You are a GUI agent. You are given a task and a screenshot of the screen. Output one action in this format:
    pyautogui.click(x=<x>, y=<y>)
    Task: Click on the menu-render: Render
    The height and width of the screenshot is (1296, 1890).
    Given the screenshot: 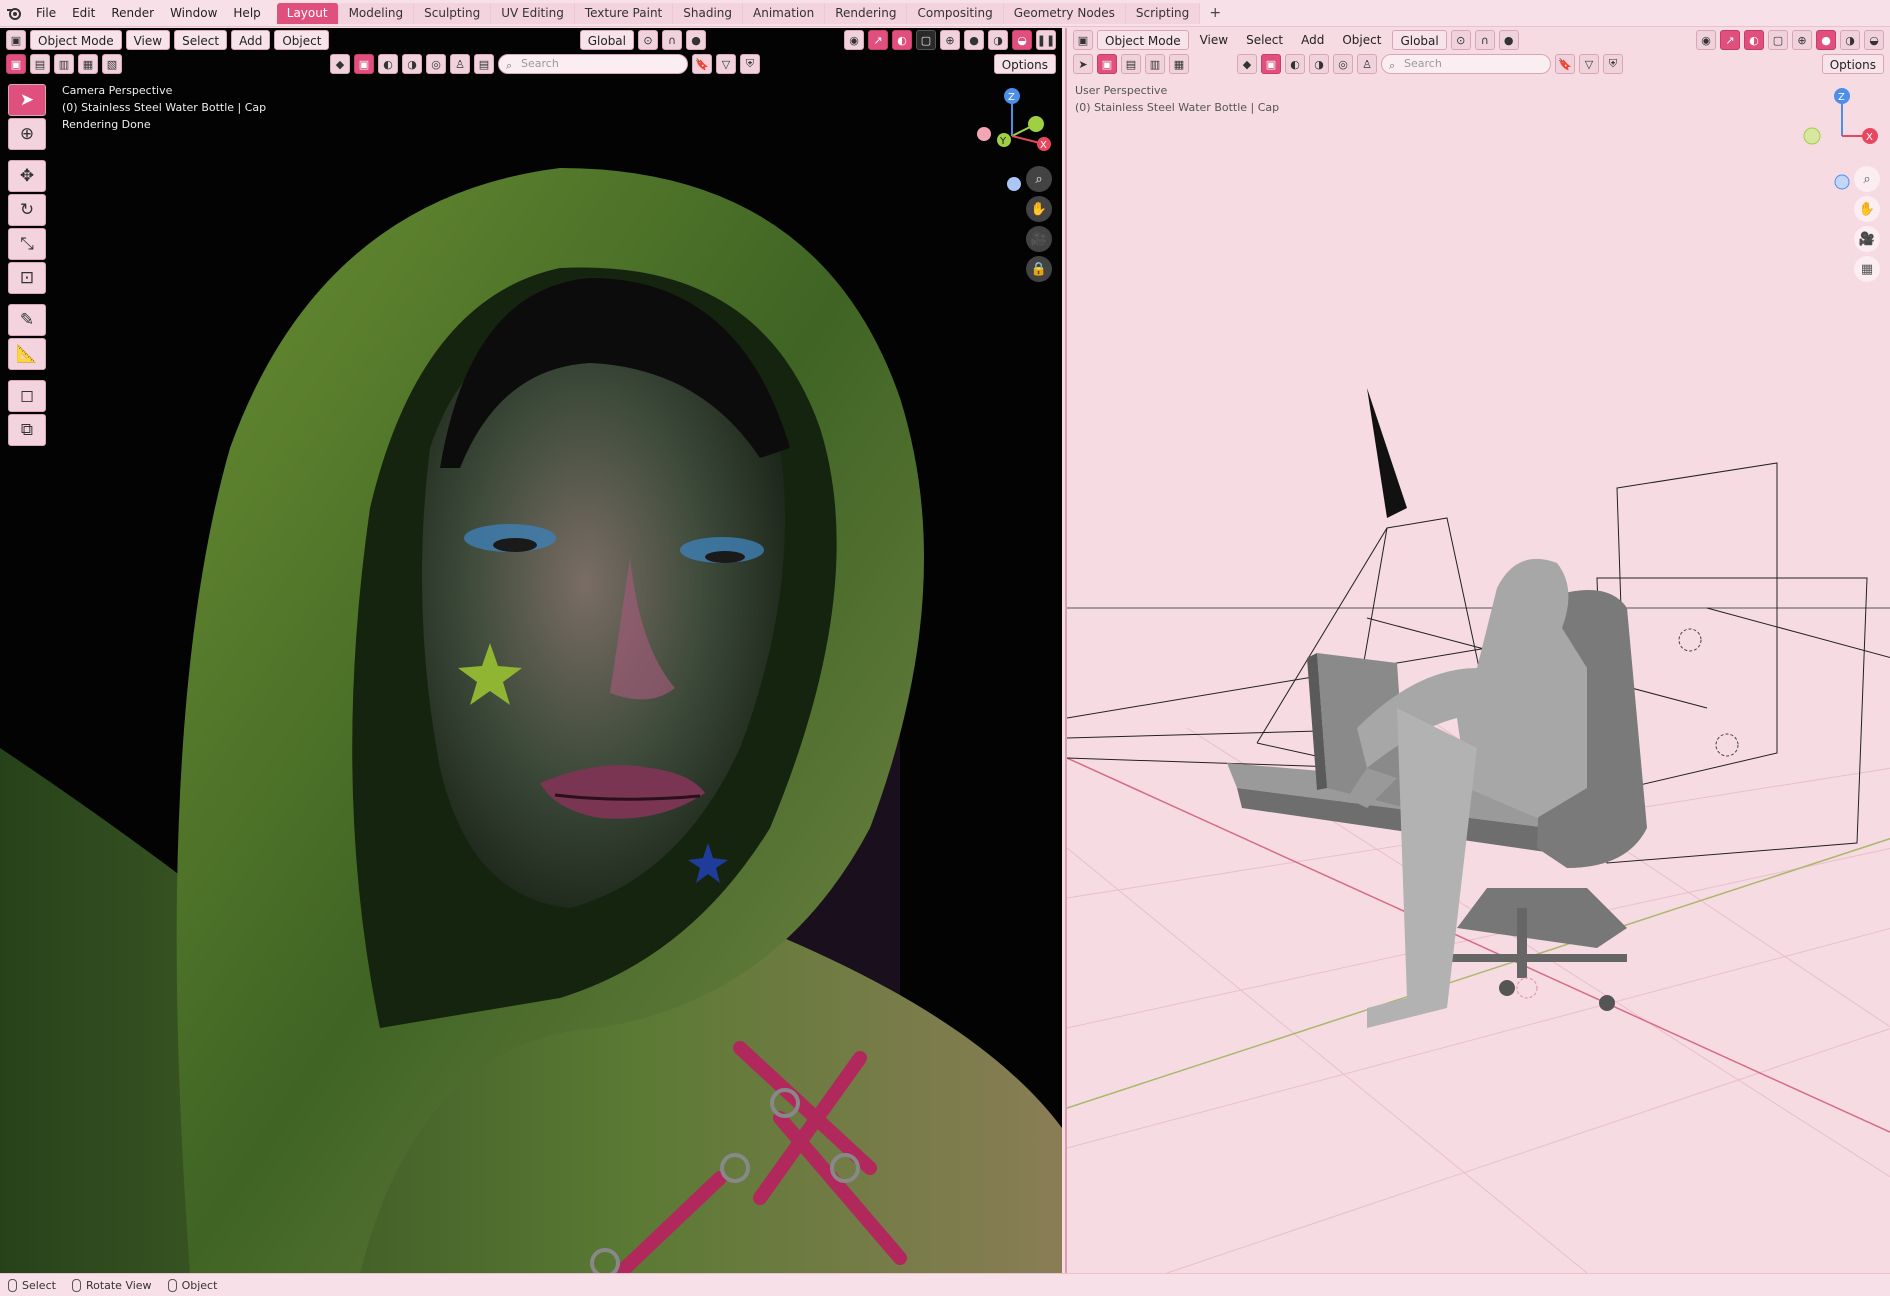 What is the action you would take?
    pyautogui.click(x=132, y=13)
    